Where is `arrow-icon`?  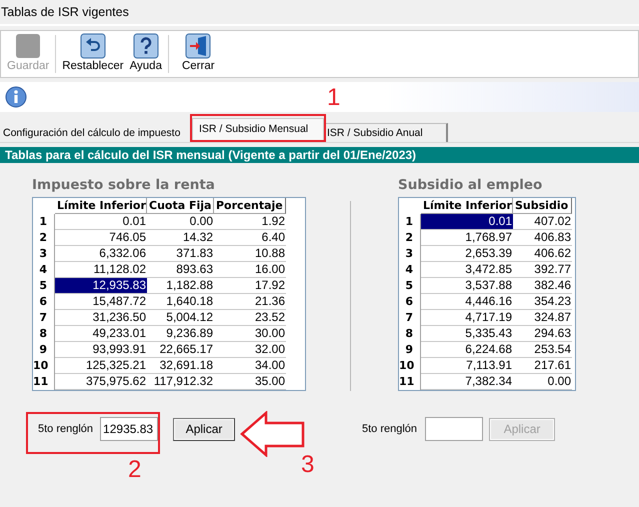
arrow-icon is located at coordinates (273, 434).